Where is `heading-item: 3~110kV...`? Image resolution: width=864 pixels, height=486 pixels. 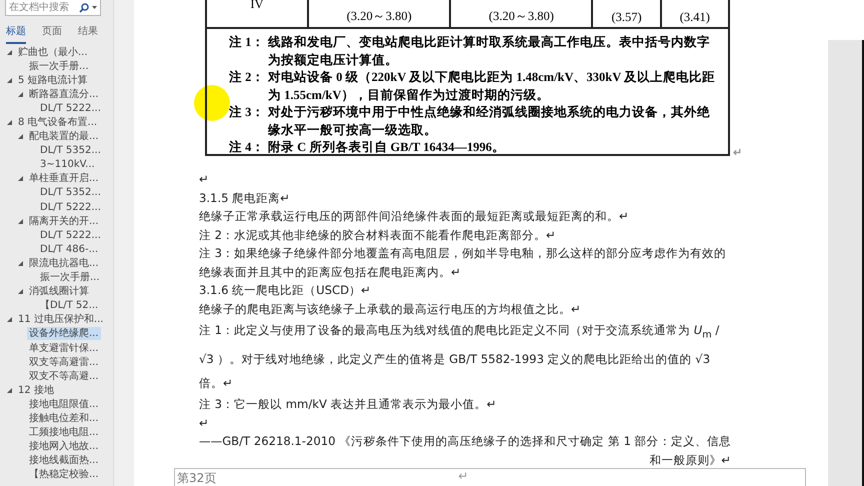 heading-item: 3~110kV... is located at coordinates (67, 165).